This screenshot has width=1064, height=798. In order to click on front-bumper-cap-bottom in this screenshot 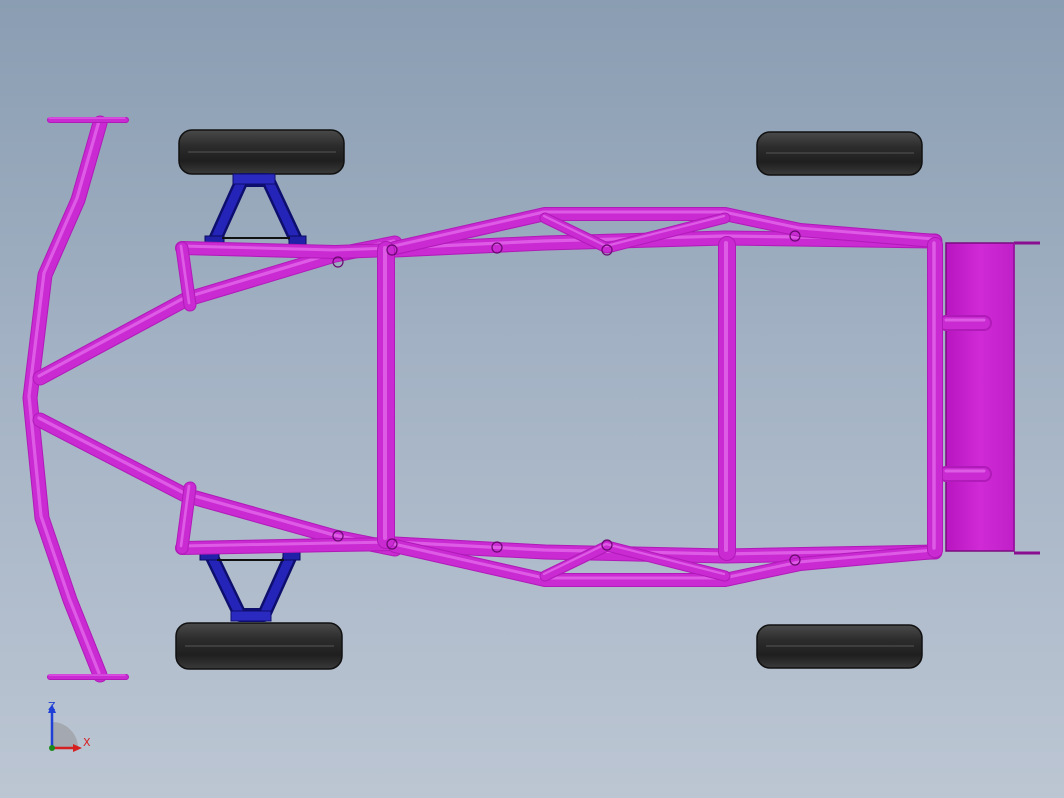, I will do `click(88, 677)`.